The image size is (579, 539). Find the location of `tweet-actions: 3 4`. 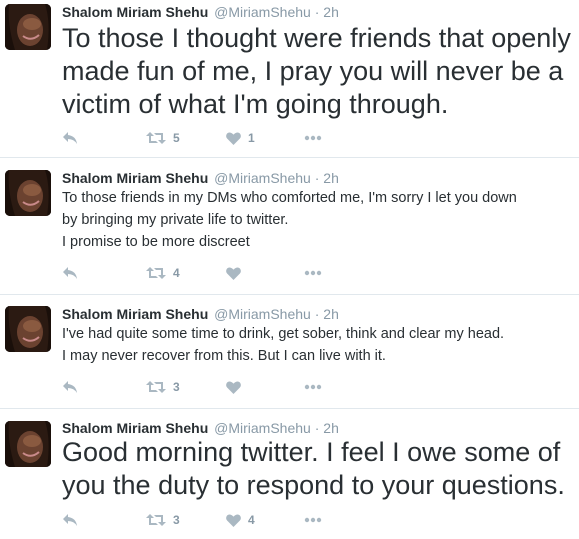

tweet-actions: 3 4 is located at coordinates (212, 520).